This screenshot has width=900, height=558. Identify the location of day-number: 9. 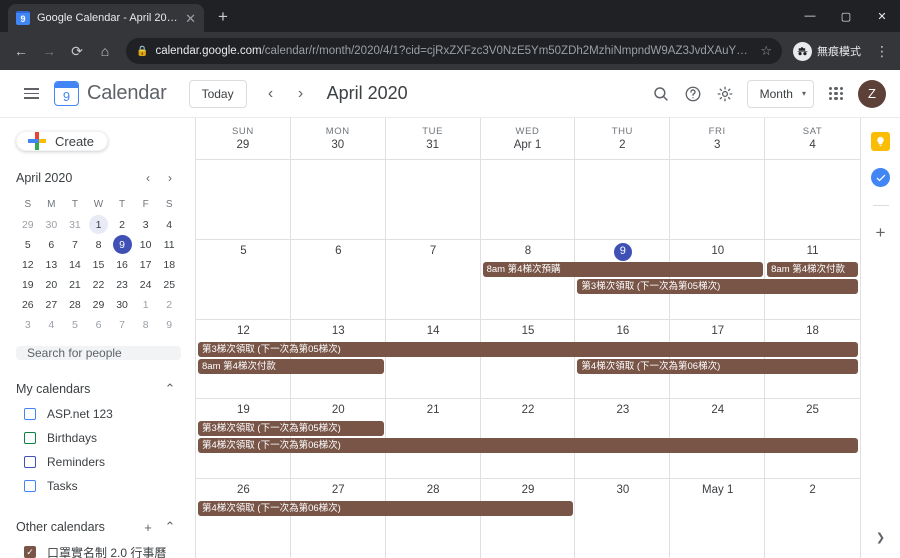
(622, 251).